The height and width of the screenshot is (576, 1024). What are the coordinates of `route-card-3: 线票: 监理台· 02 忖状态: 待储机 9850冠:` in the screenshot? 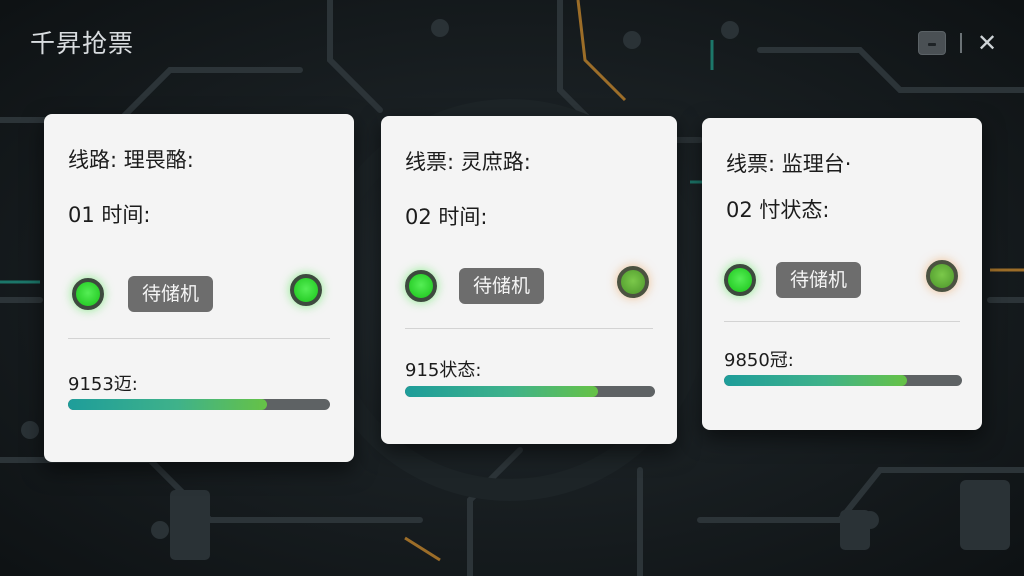 It's located at (842, 274).